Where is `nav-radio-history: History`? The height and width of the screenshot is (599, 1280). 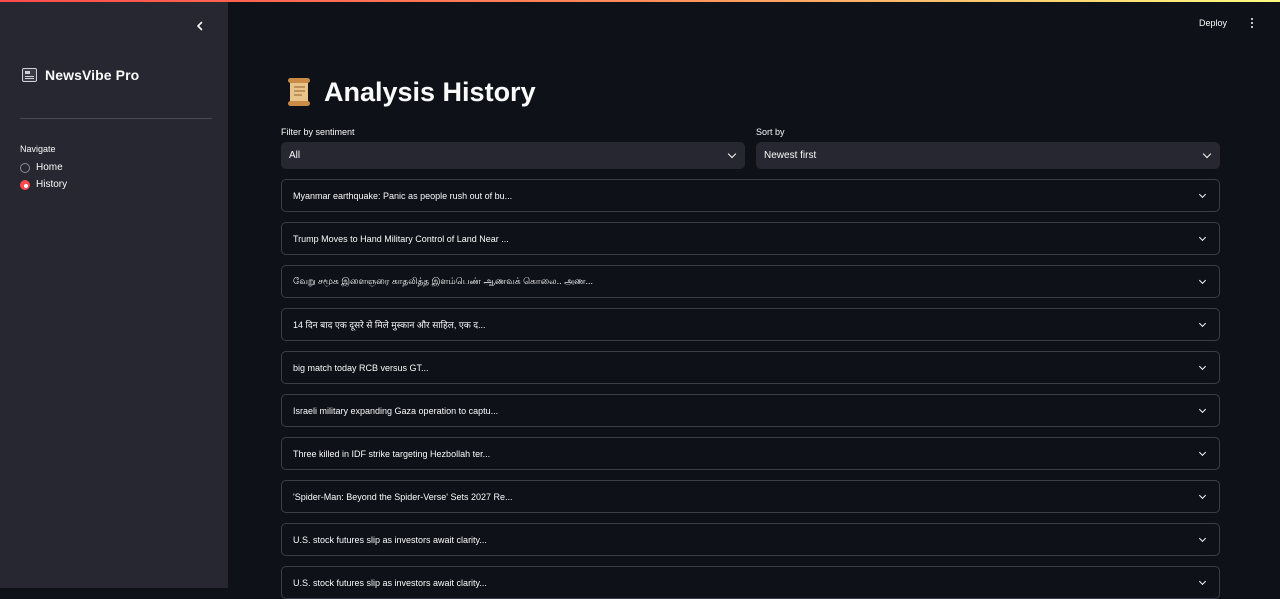 nav-radio-history: History is located at coordinates (43, 184).